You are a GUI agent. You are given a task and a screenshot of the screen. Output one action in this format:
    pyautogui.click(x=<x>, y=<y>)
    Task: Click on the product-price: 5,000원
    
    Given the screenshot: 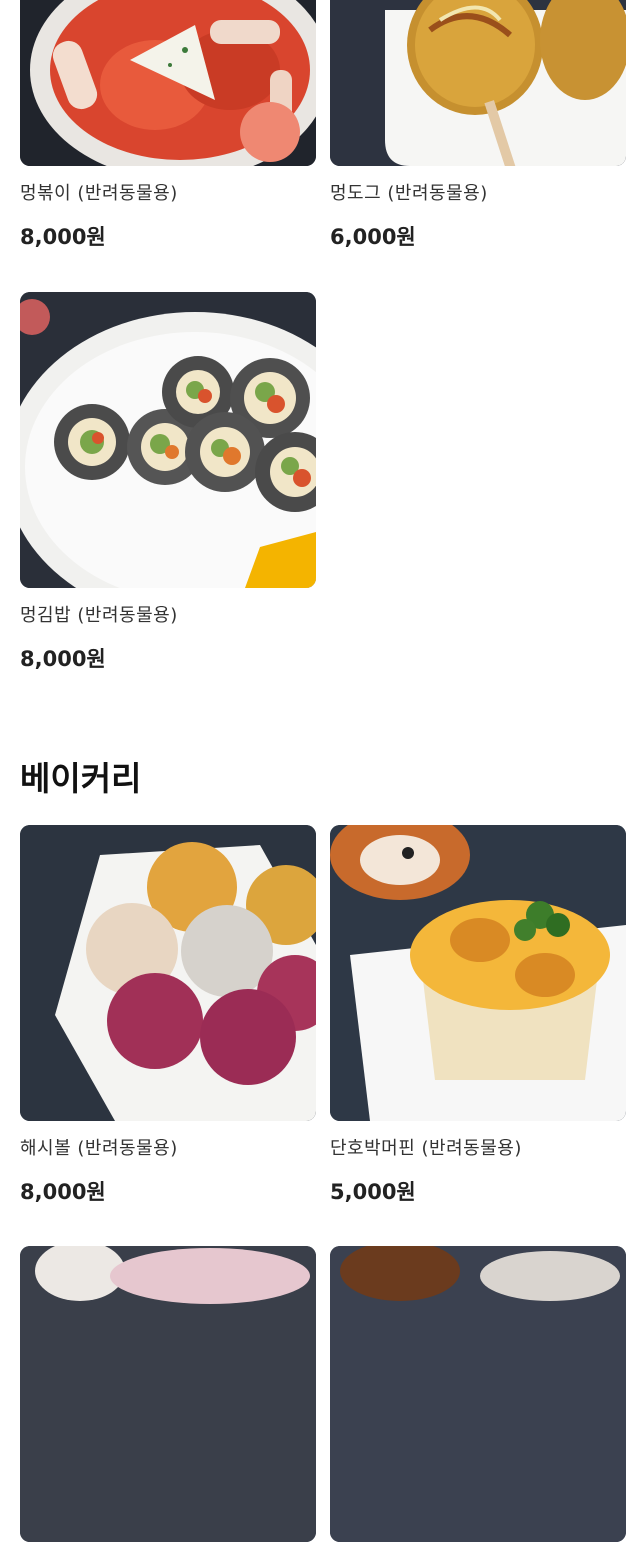 What is the action you would take?
    pyautogui.click(x=373, y=1192)
    